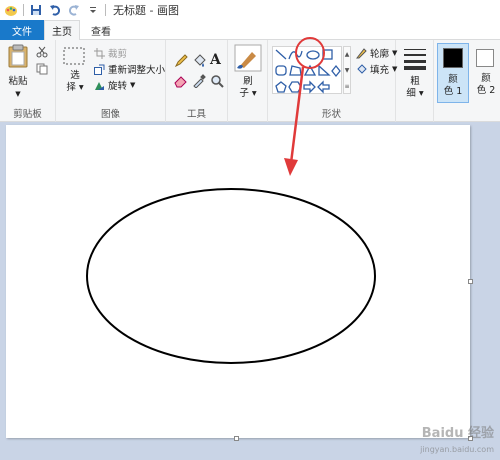 The width and height of the screenshot is (500, 460). What do you see at coordinates (42, 53) in the screenshot?
I see `cut-icon` at bounding box center [42, 53].